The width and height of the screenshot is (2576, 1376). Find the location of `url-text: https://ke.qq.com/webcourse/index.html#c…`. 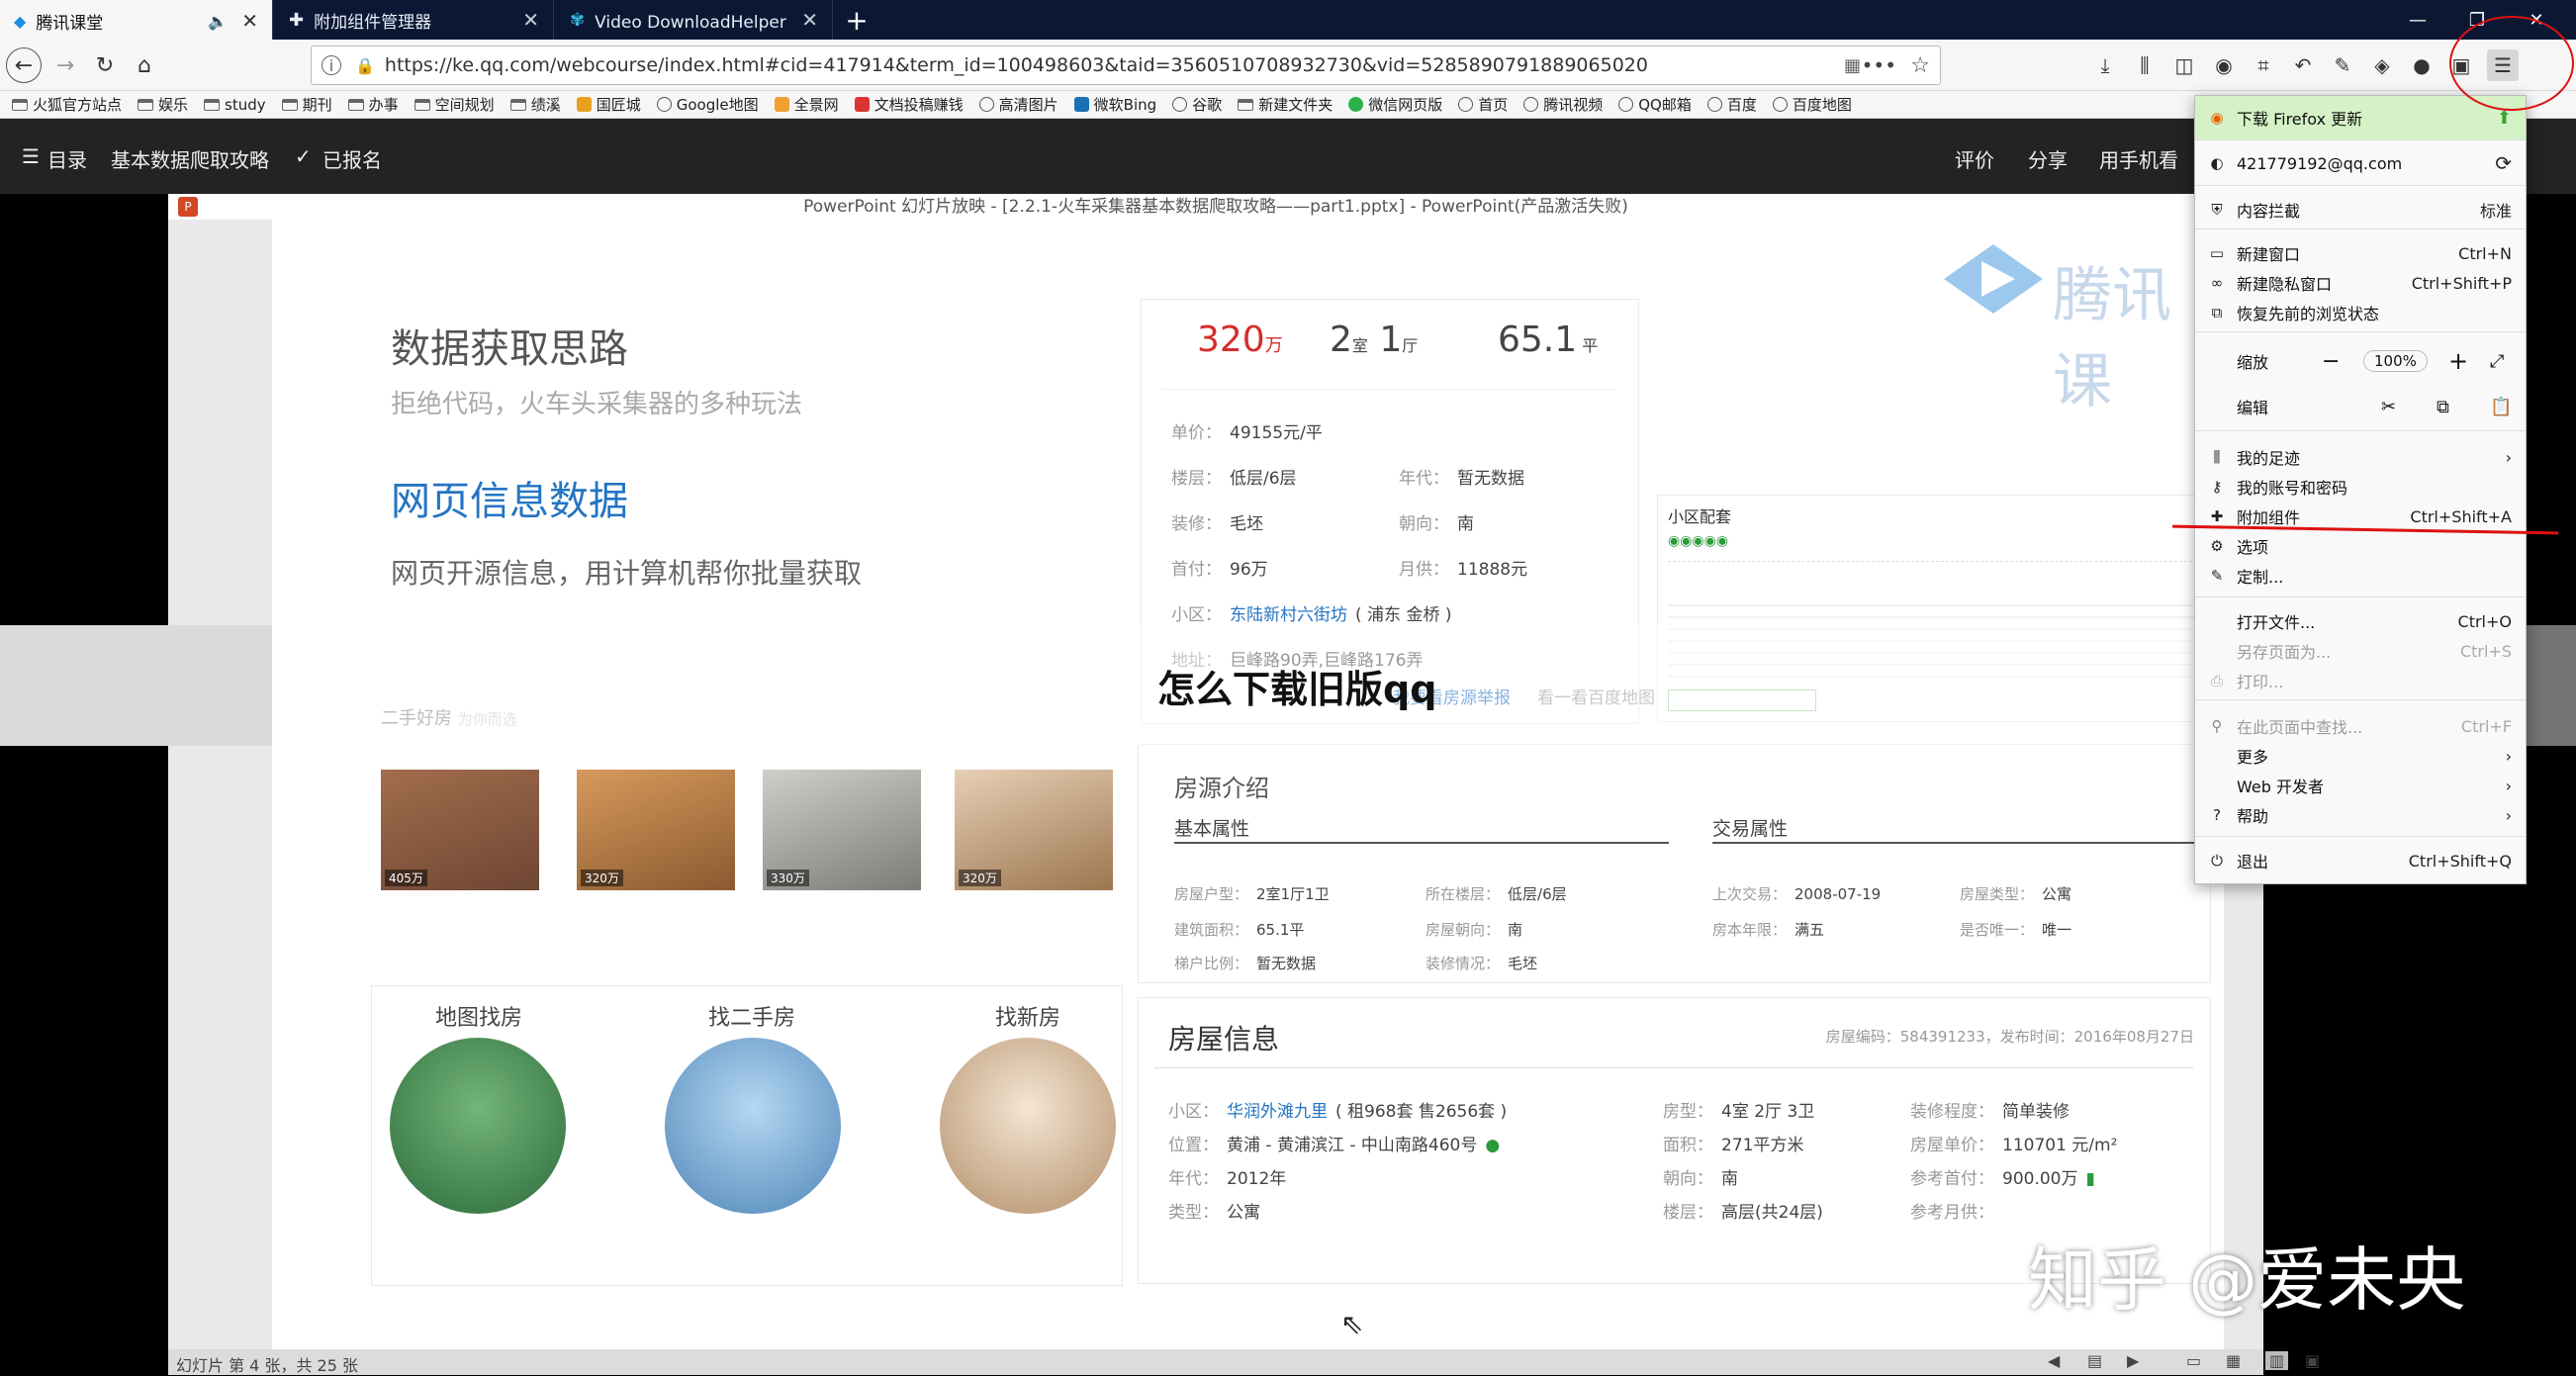

url-text: https://ke.qq.com/webcourse/index.html#c… is located at coordinates (1016, 65).